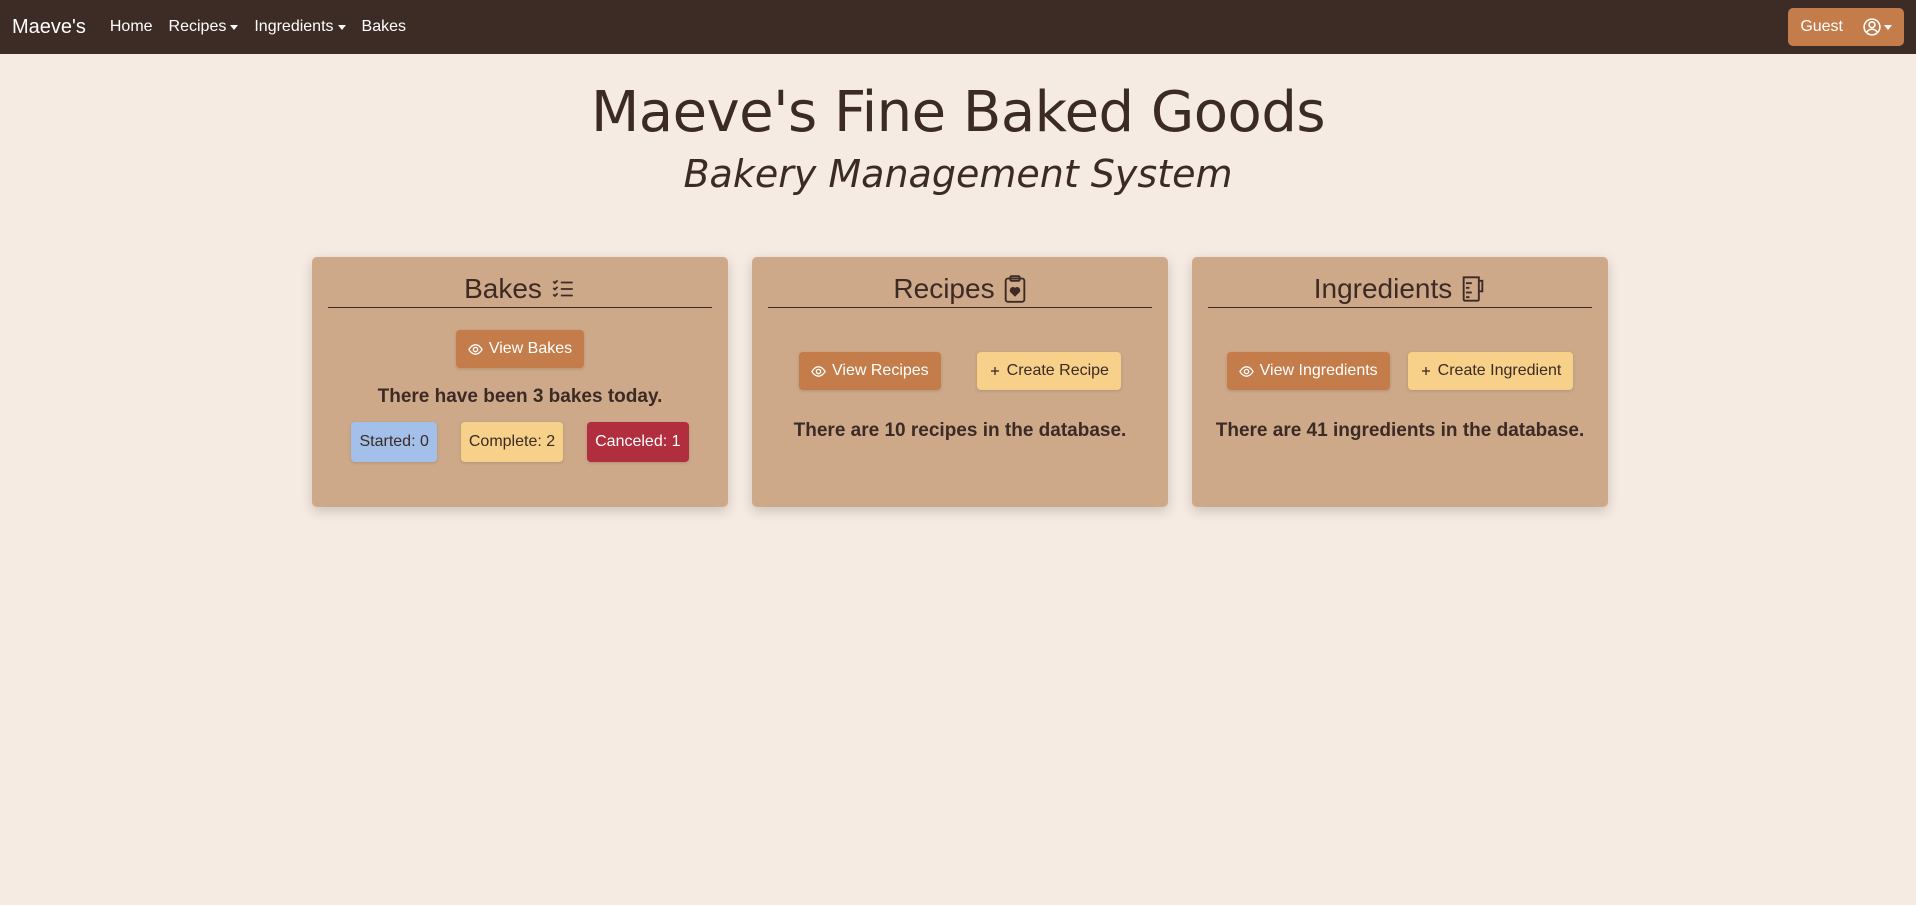 The height and width of the screenshot is (905, 1916). I want to click on recipes-summary: There are 10 recipes in the database., so click(960, 430).